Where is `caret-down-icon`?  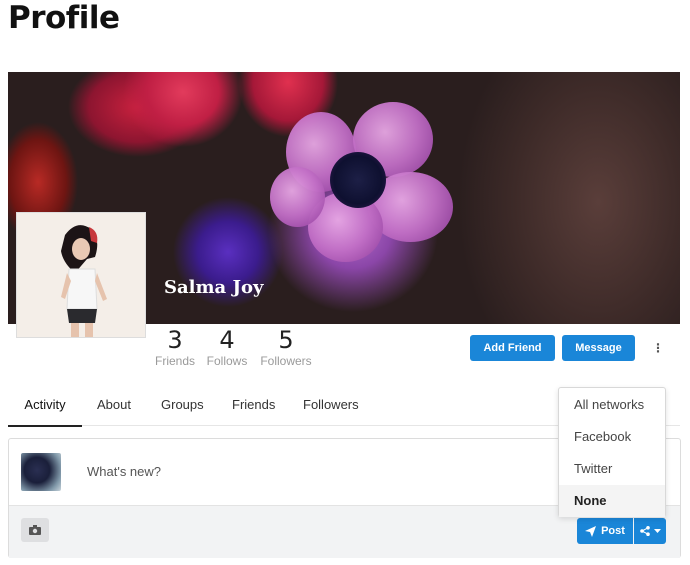
caret-down-icon is located at coordinates (657, 530).